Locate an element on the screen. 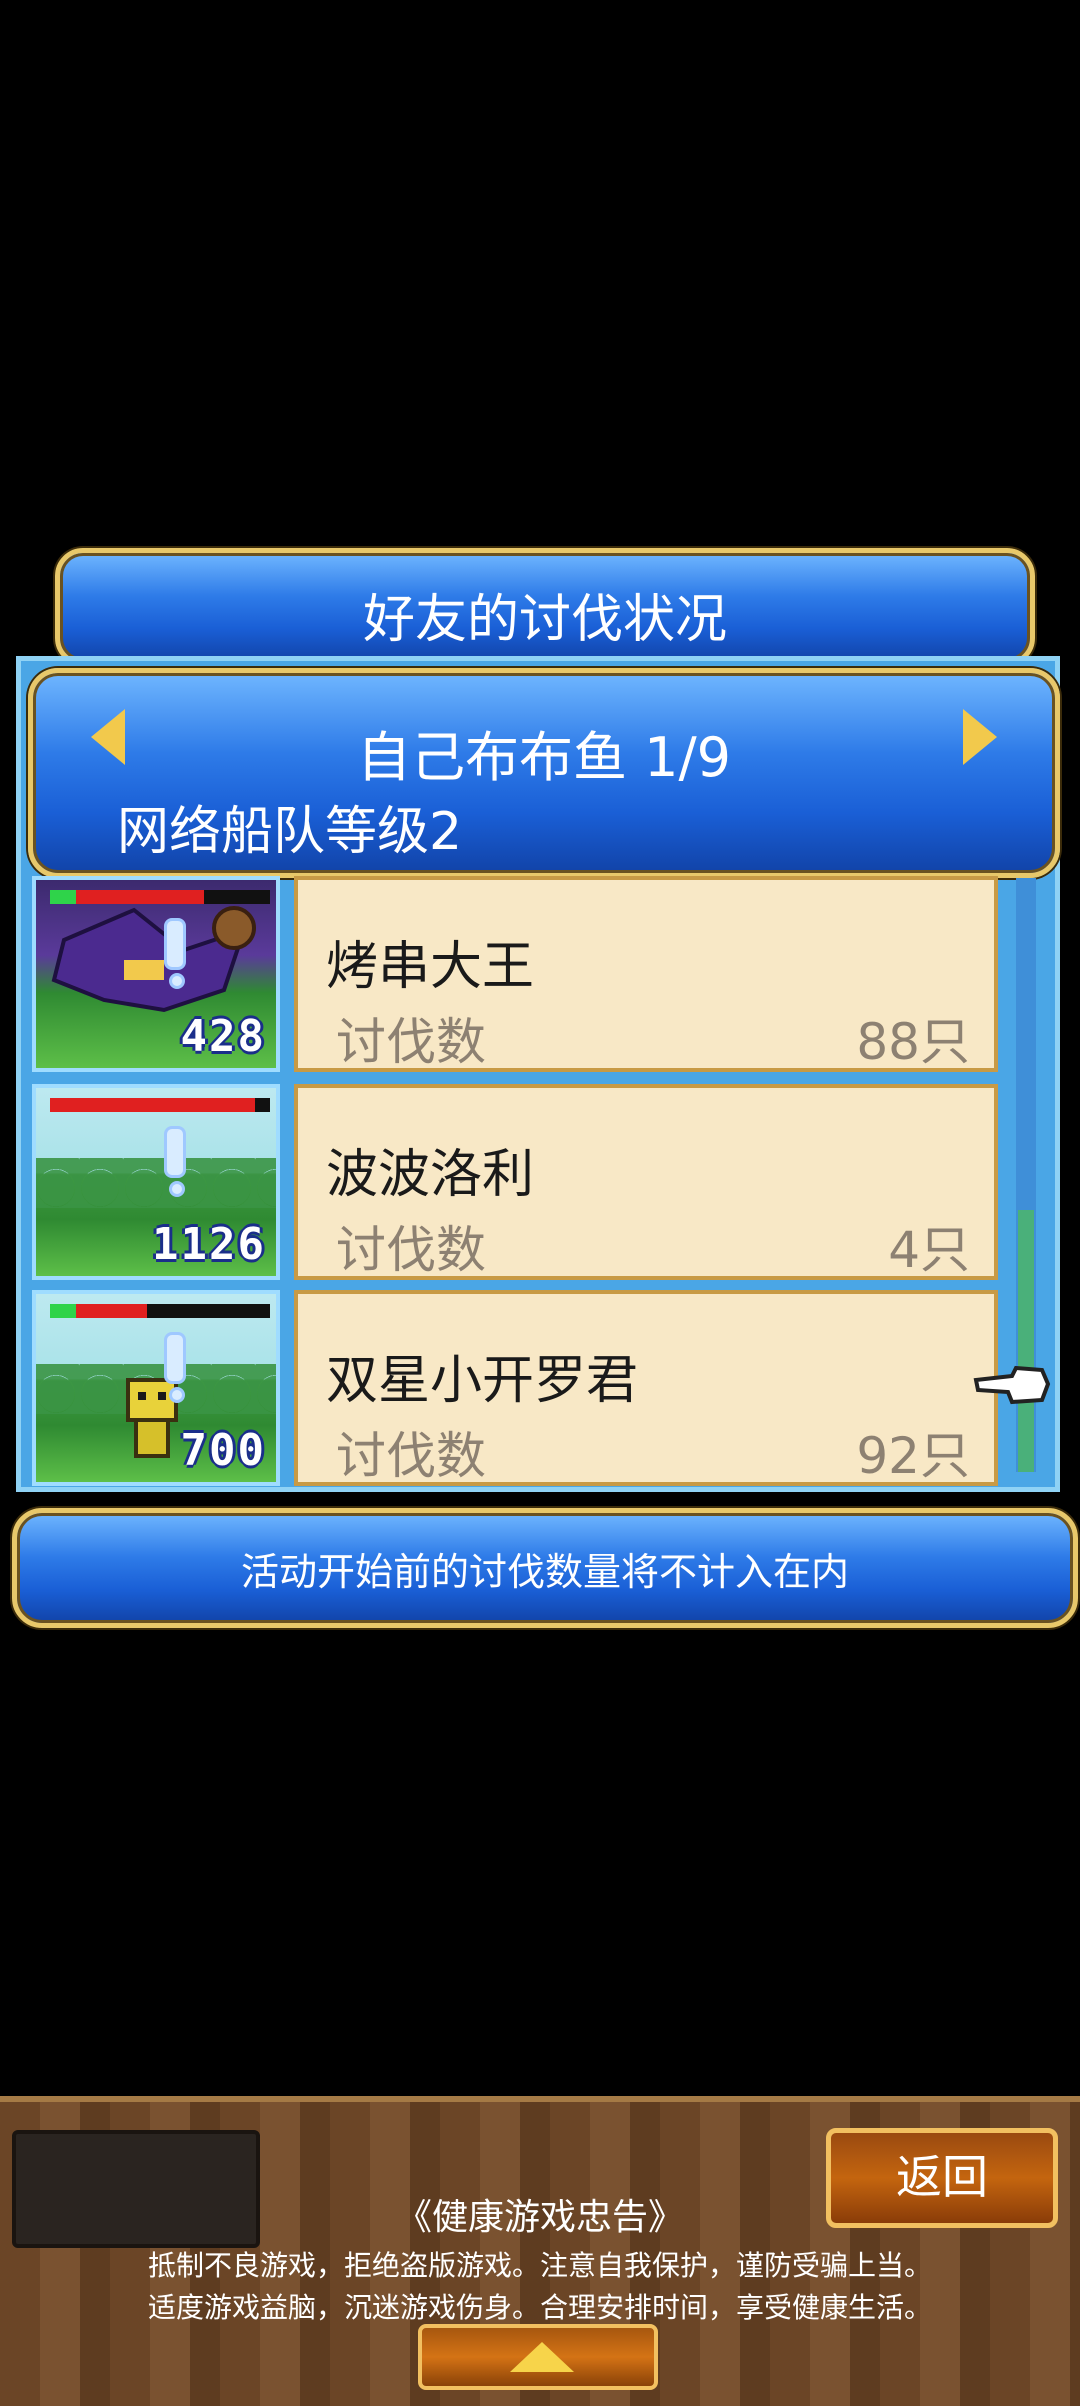 The image size is (1080, 2406). monster-thumbnail: 428 is located at coordinates (156, 974).